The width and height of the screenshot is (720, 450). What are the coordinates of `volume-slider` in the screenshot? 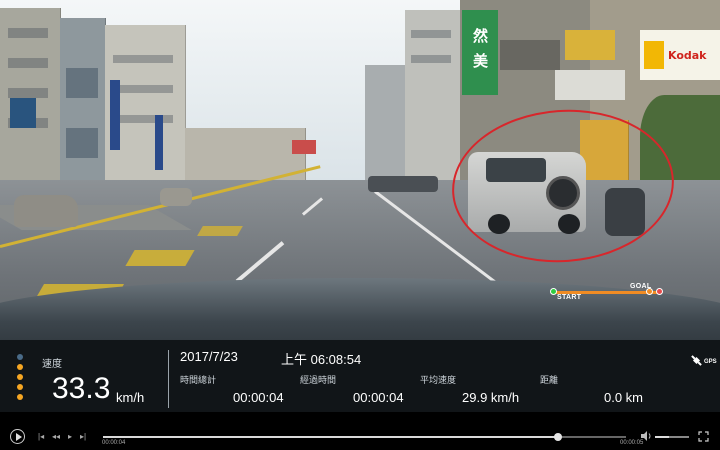 It's located at (672, 437).